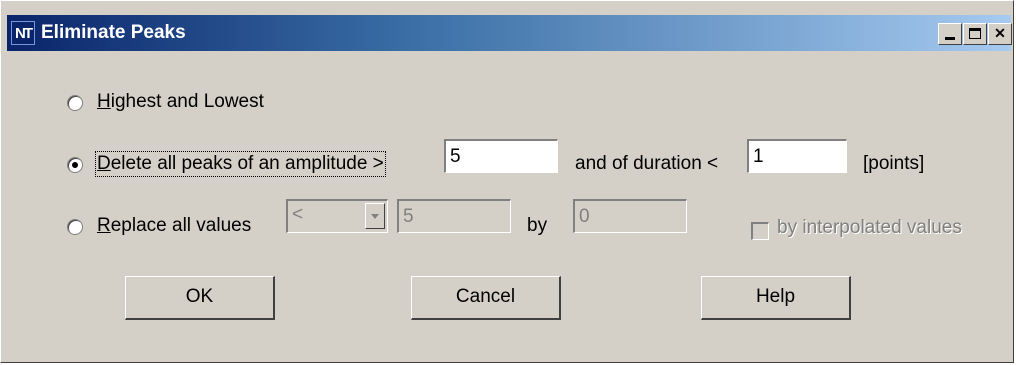  What do you see at coordinates (174, 226) in the screenshot?
I see `replace-values-label: Replace all values` at bounding box center [174, 226].